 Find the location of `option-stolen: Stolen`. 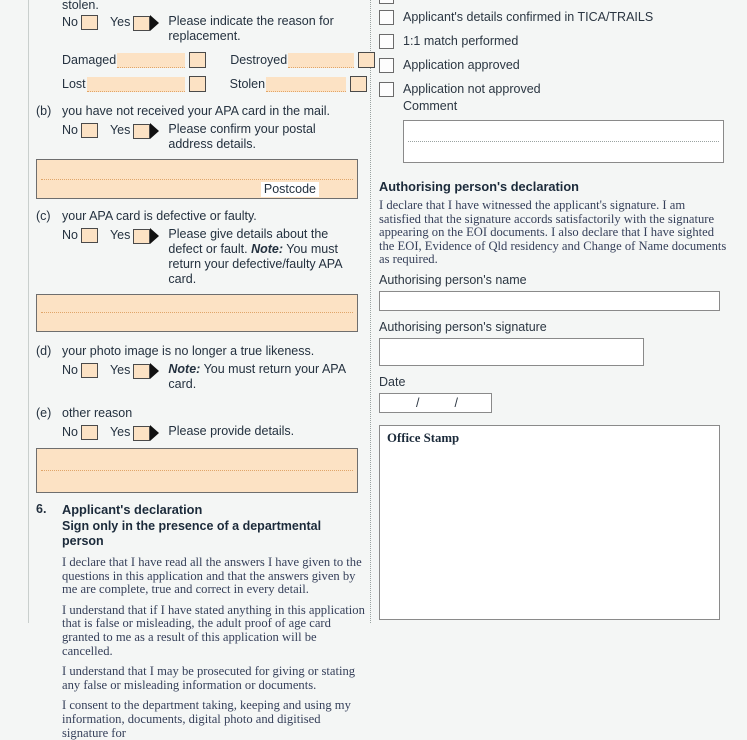

option-stolen: Stolen is located at coordinates (299, 84).